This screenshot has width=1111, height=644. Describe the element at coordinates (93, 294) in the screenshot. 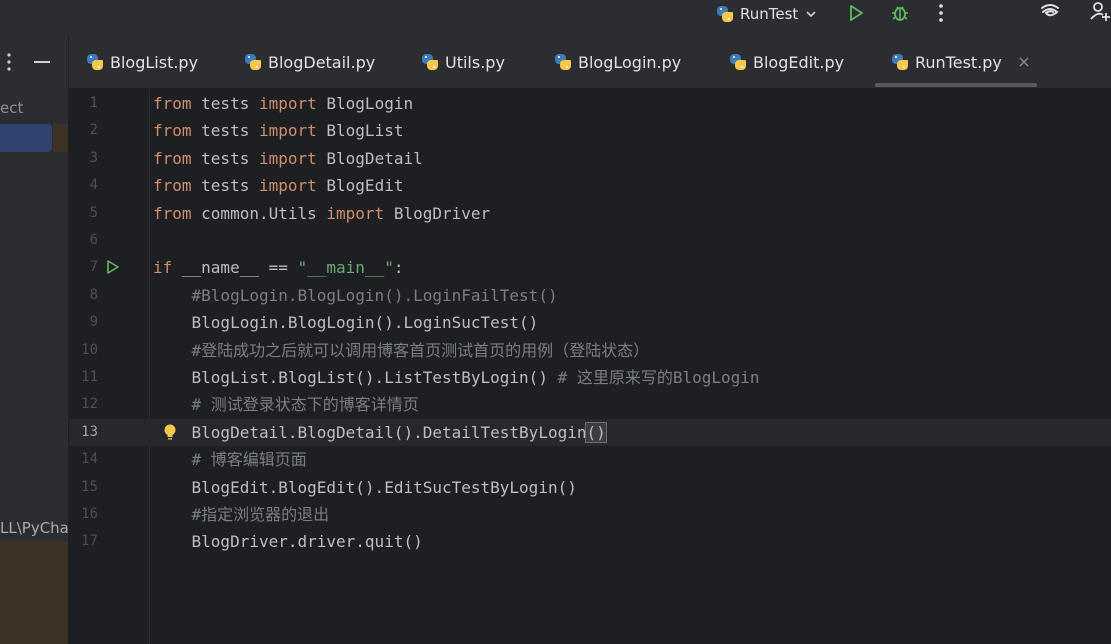

I see `line-number: 8` at that location.